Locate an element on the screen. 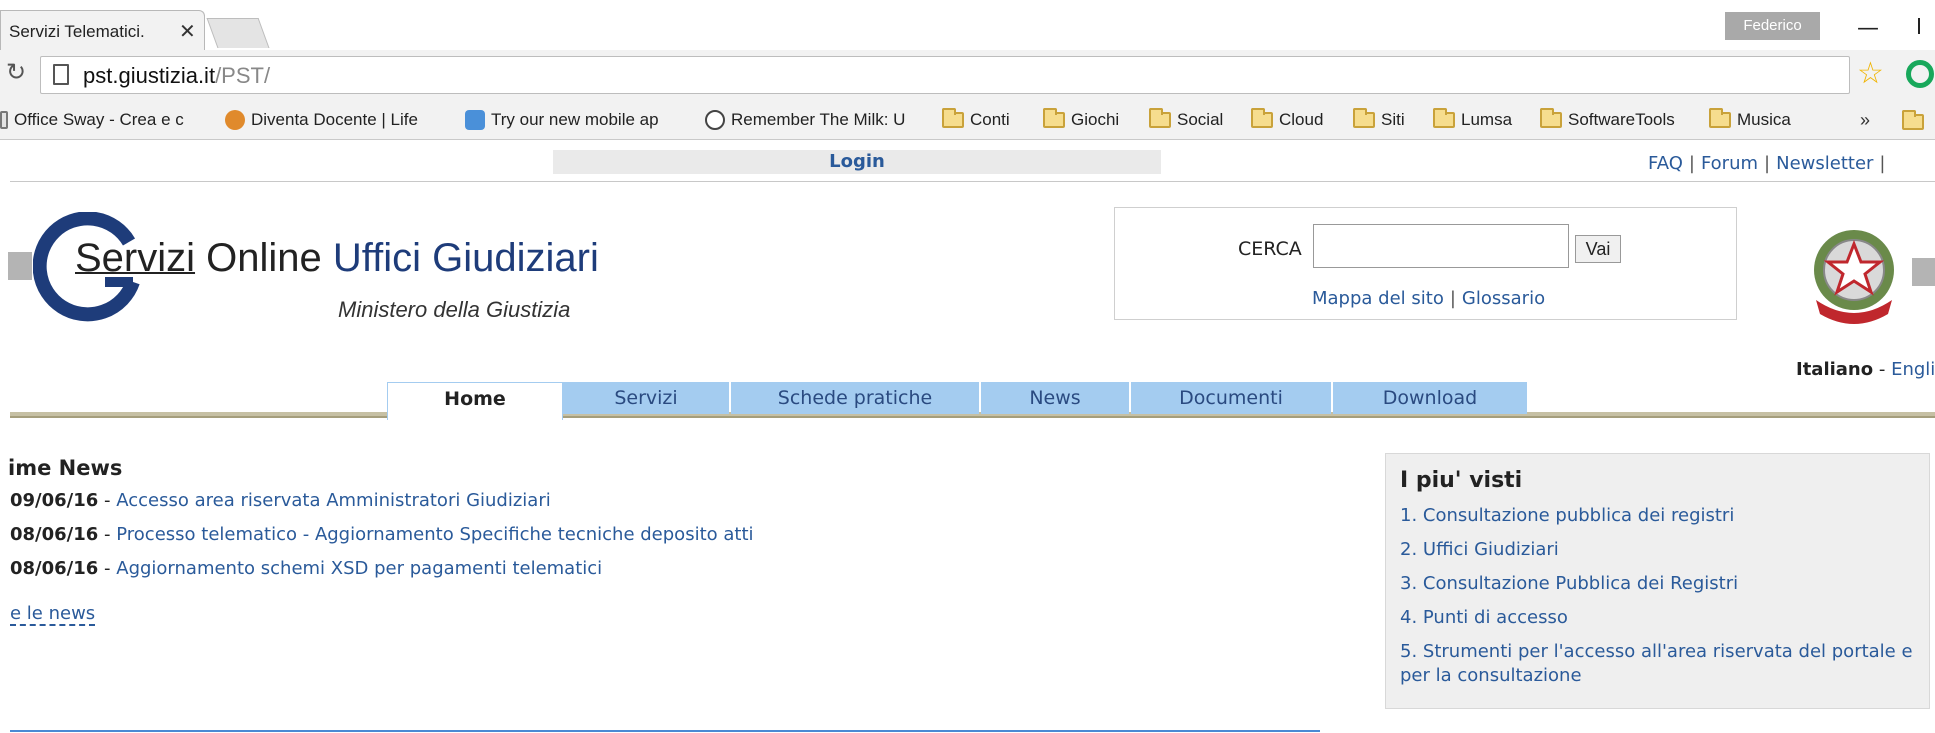  url-path: /PST/ is located at coordinates (243, 75).